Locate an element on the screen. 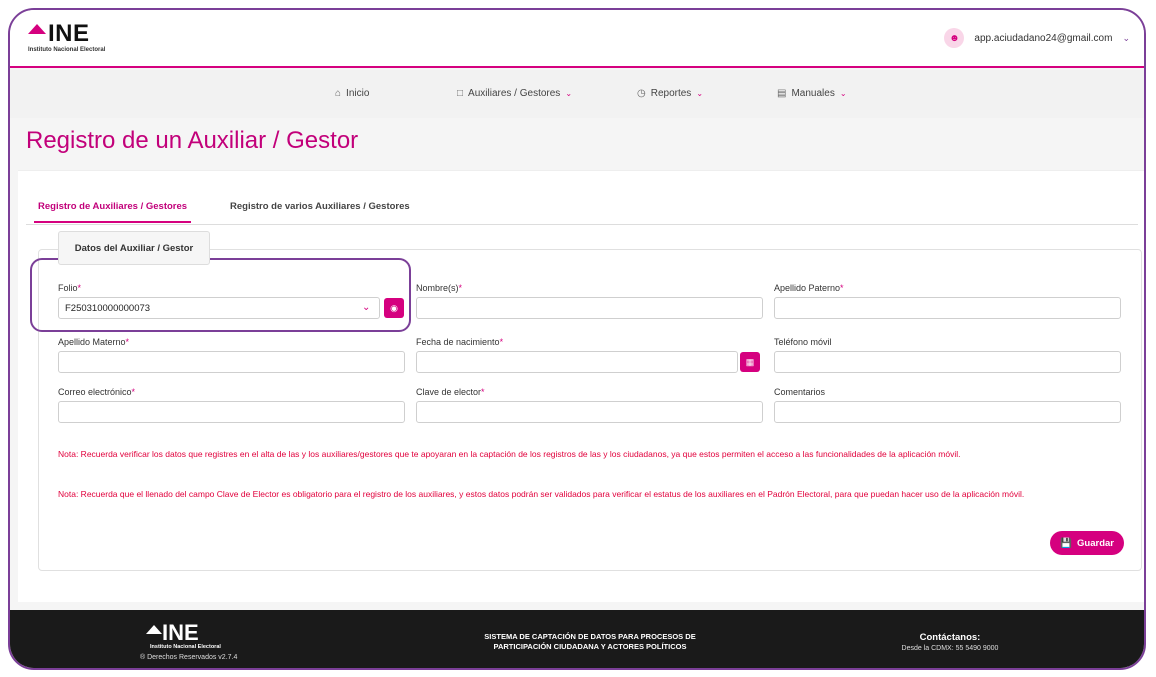 This screenshot has width=1156, height=677. nav-item-auxiliares: □ Auxiliares / Gestores ⌄ is located at coordinates (514, 93).